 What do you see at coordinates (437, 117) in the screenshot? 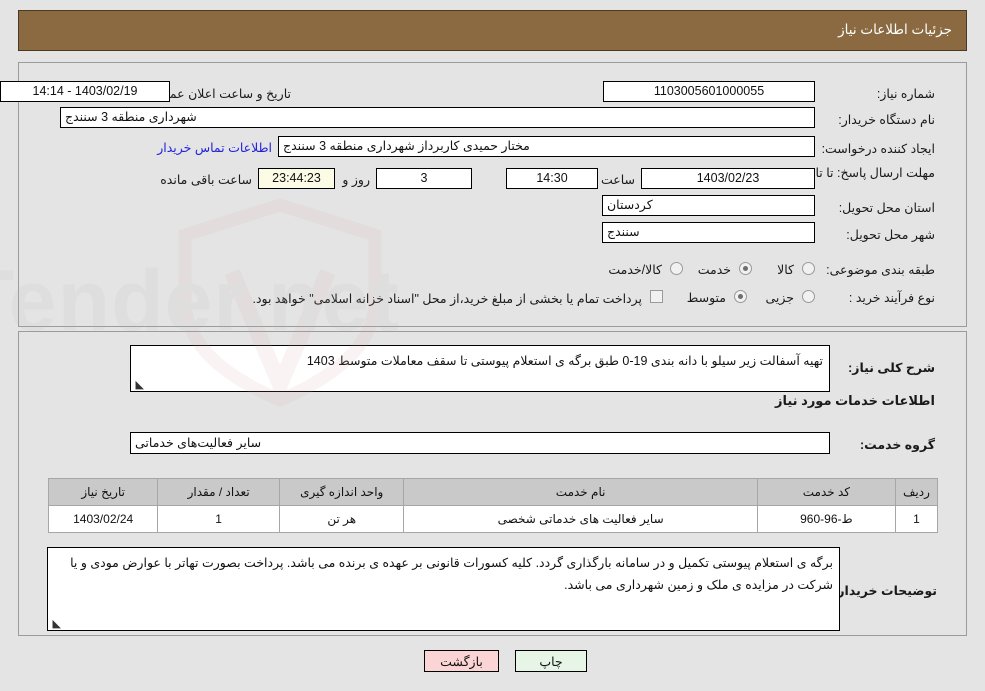
I see `buyer-org-value: شهرداری منطقه 3 سنندج` at bounding box center [437, 117].